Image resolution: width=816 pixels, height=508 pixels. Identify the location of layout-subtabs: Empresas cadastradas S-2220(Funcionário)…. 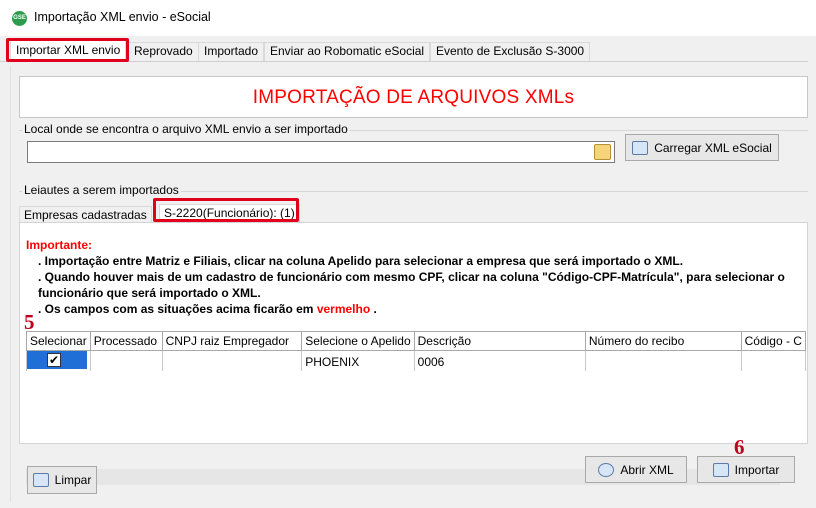
(413, 213).